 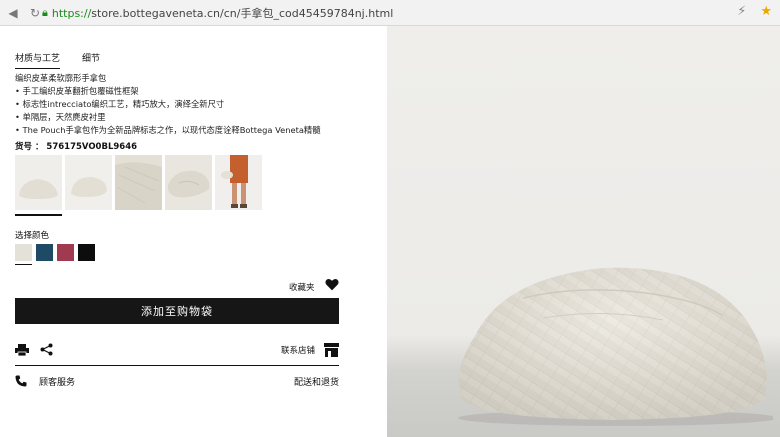 I want to click on color-swatch-teal, so click(x=44, y=252).